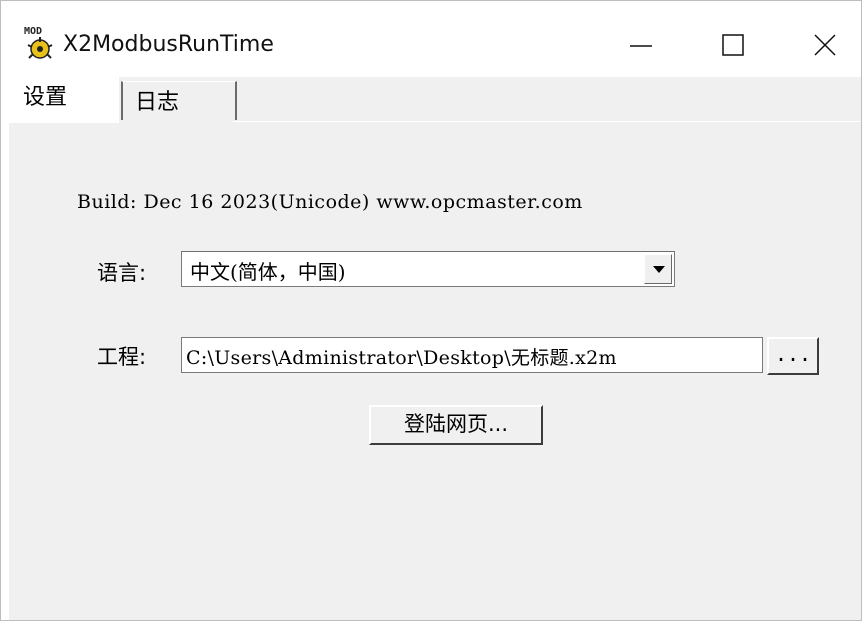  Describe the element at coordinates (431, 39) in the screenshot. I see `title-bar: MOD X2ModbusRunTime` at that location.